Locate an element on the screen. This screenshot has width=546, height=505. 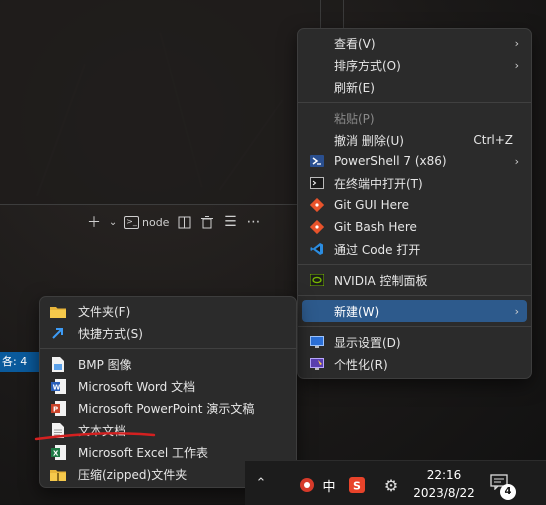
submenu-item-label: Microsoft Word 文档 is located at coordinates (137, 386).